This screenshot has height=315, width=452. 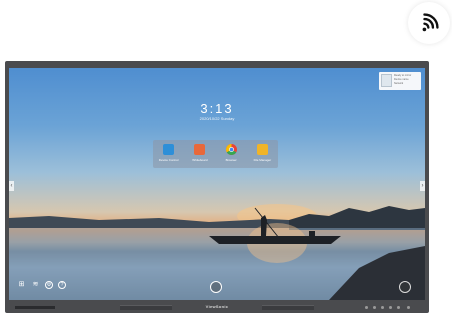 What do you see at coordinates (41, 285) in the screenshot?
I see `status-tray: ⊞ ≋ ⚙ ?` at bounding box center [41, 285].